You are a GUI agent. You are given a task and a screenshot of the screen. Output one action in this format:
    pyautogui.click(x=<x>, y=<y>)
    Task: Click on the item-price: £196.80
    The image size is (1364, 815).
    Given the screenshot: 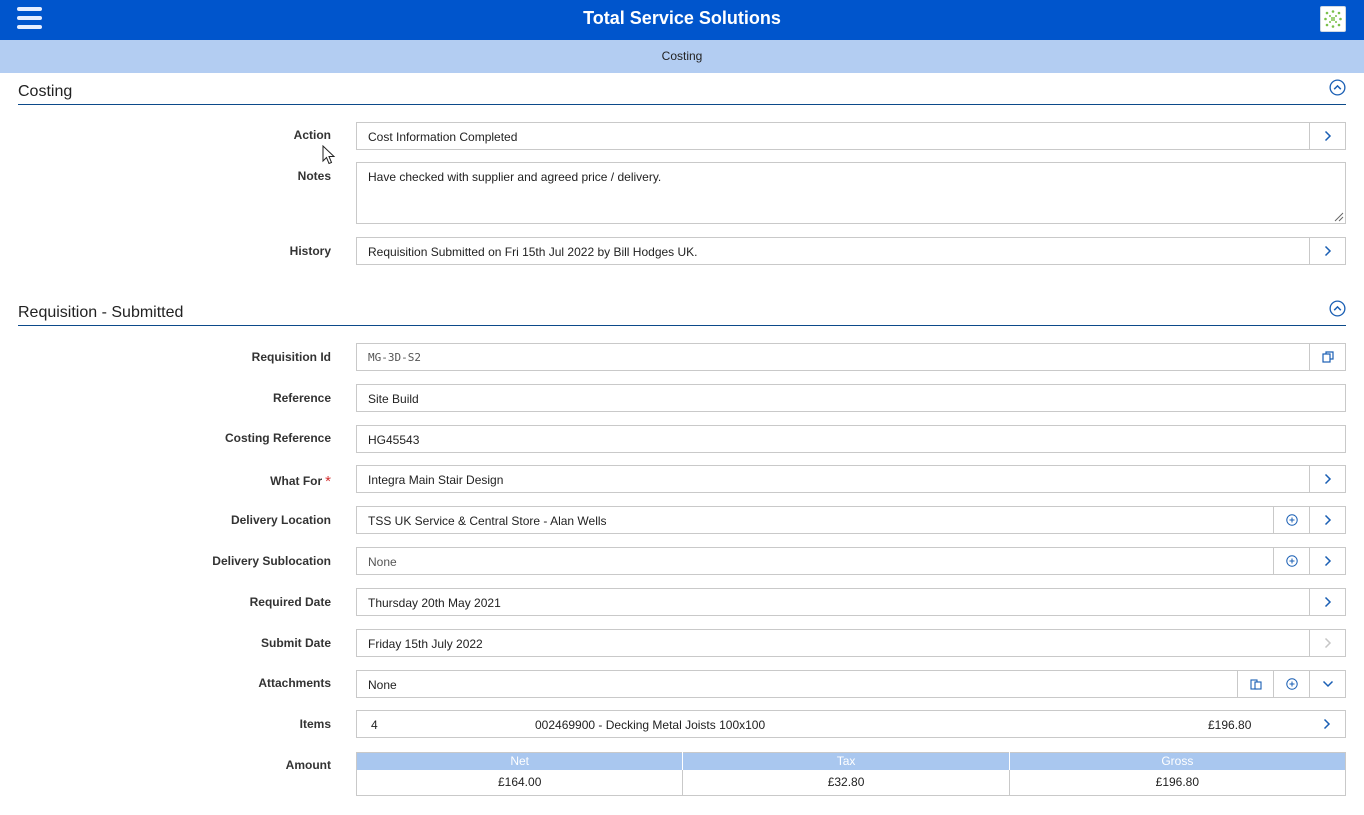 What is the action you would take?
    pyautogui.click(x=1230, y=725)
    